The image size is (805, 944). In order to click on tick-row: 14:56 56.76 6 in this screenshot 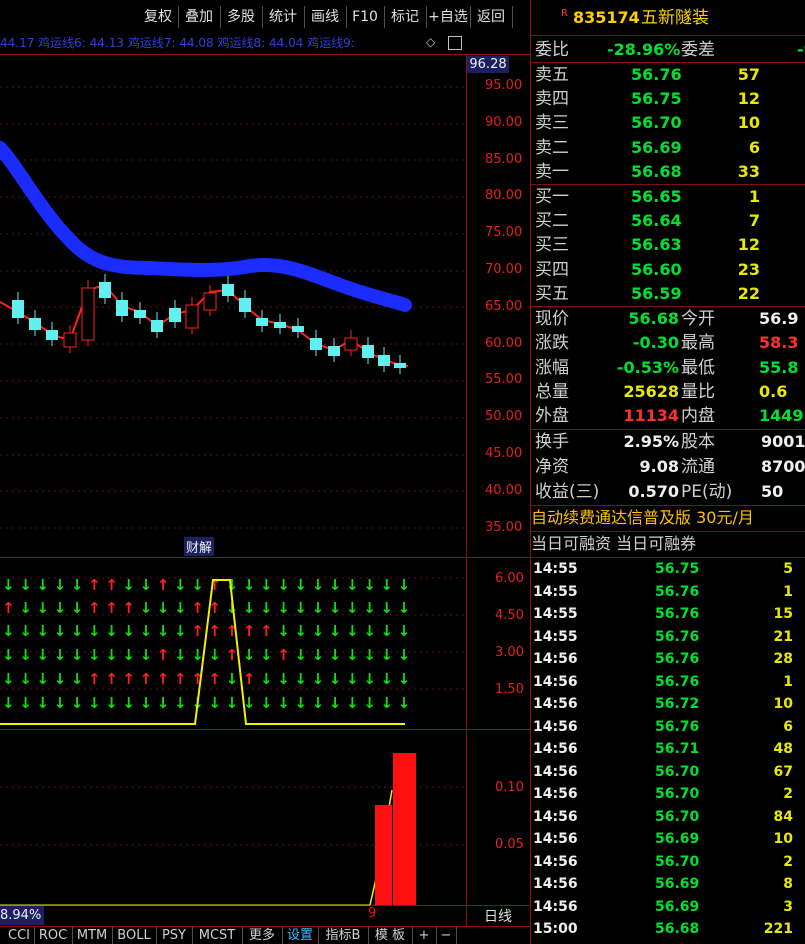, I will do `click(668, 727)`.